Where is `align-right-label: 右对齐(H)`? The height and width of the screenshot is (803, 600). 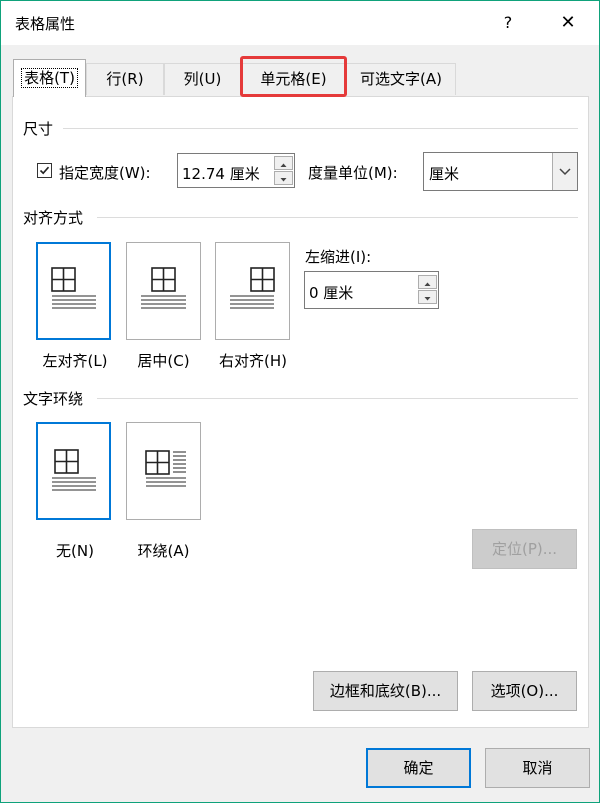
align-right-label: 右对齐(H) is located at coordinates (253, 361).